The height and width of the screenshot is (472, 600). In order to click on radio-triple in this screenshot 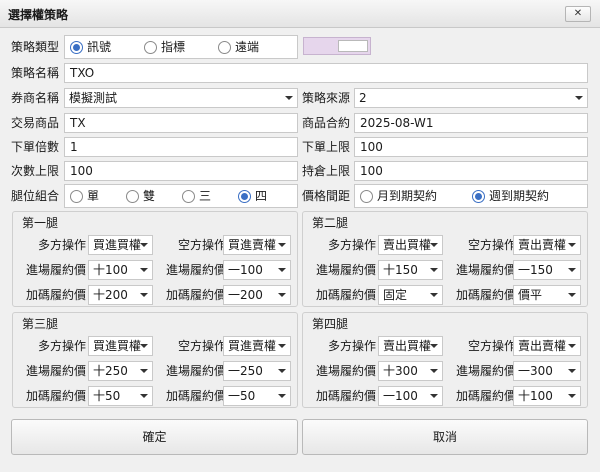, I will do `click(188, 196)`.